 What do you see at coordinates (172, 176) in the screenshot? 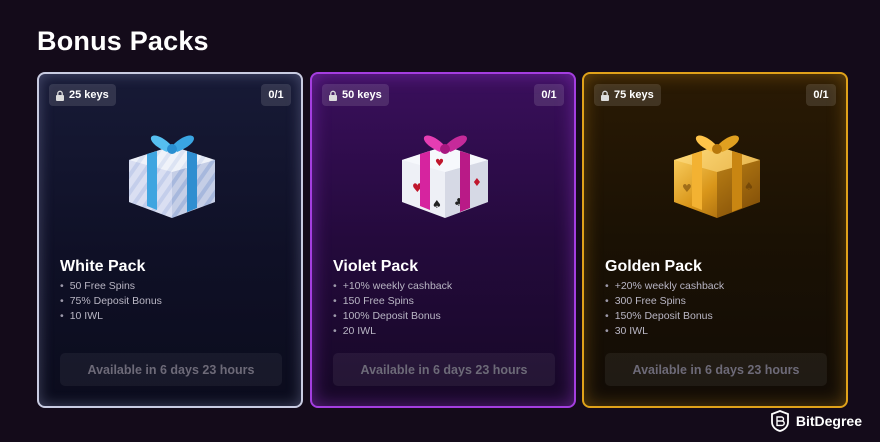
I see `gift-white-blue-ribbon-icon` at bounding box center [172, 176].